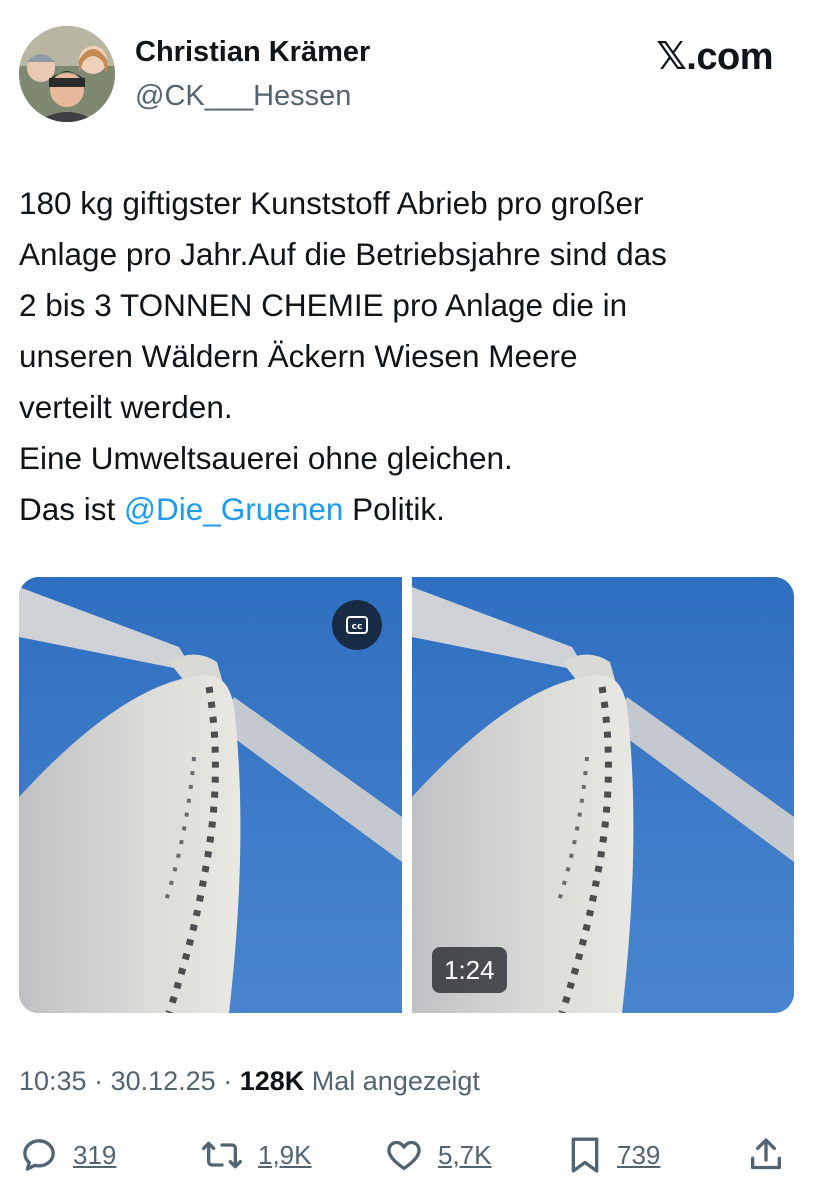 Image resolution: width=813 pixels, height=1200 pixels. I want to click on tweet-text-prefix: Das ist, so click(72, 509).